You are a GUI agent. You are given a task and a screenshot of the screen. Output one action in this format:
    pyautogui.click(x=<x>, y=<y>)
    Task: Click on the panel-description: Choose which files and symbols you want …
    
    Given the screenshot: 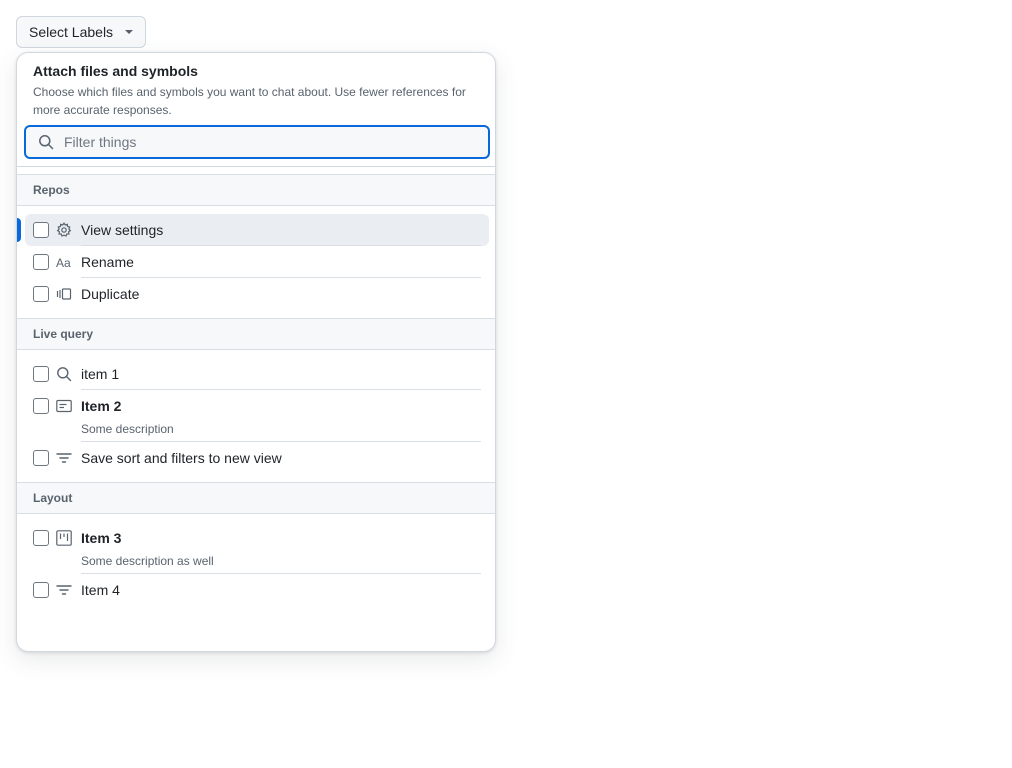 What is the action you would take?
    pyautogui.click(x=256, y=101)
    